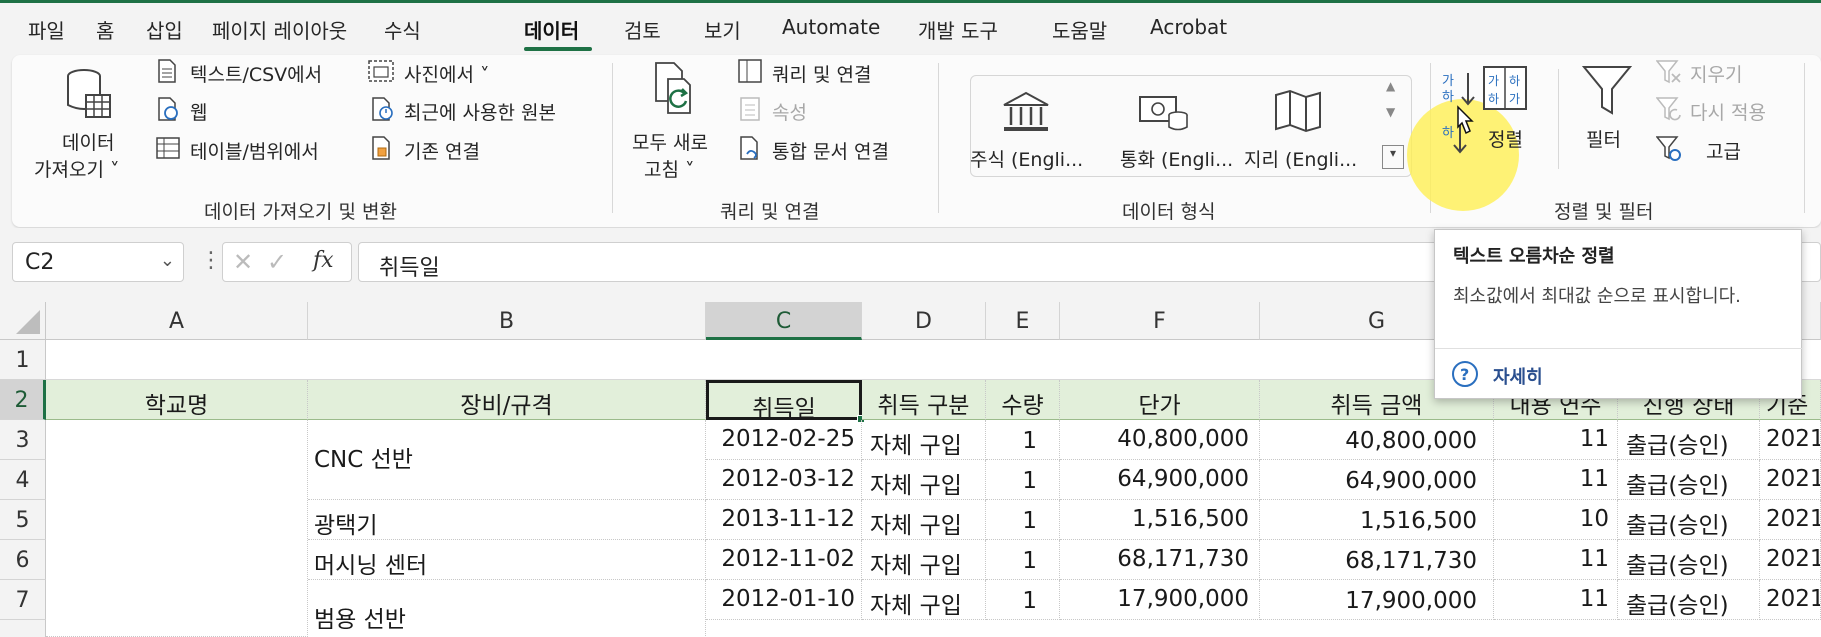 This screenshot has height=637, width=1821. I want to click on unit-price-cell: 40,800,000, so click(1160, 440).